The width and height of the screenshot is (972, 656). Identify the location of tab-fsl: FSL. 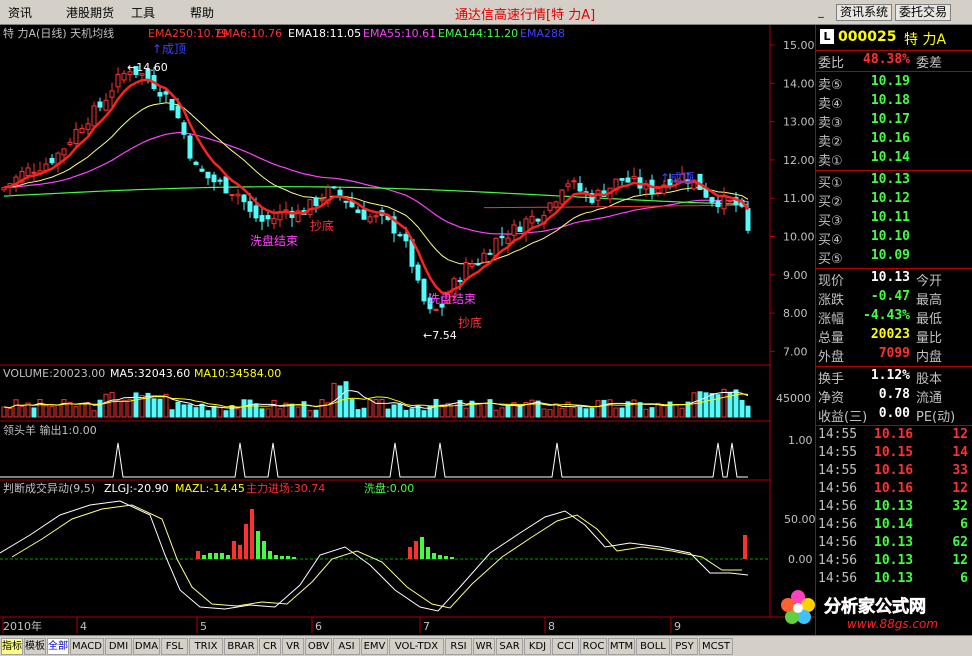
(174, 646).